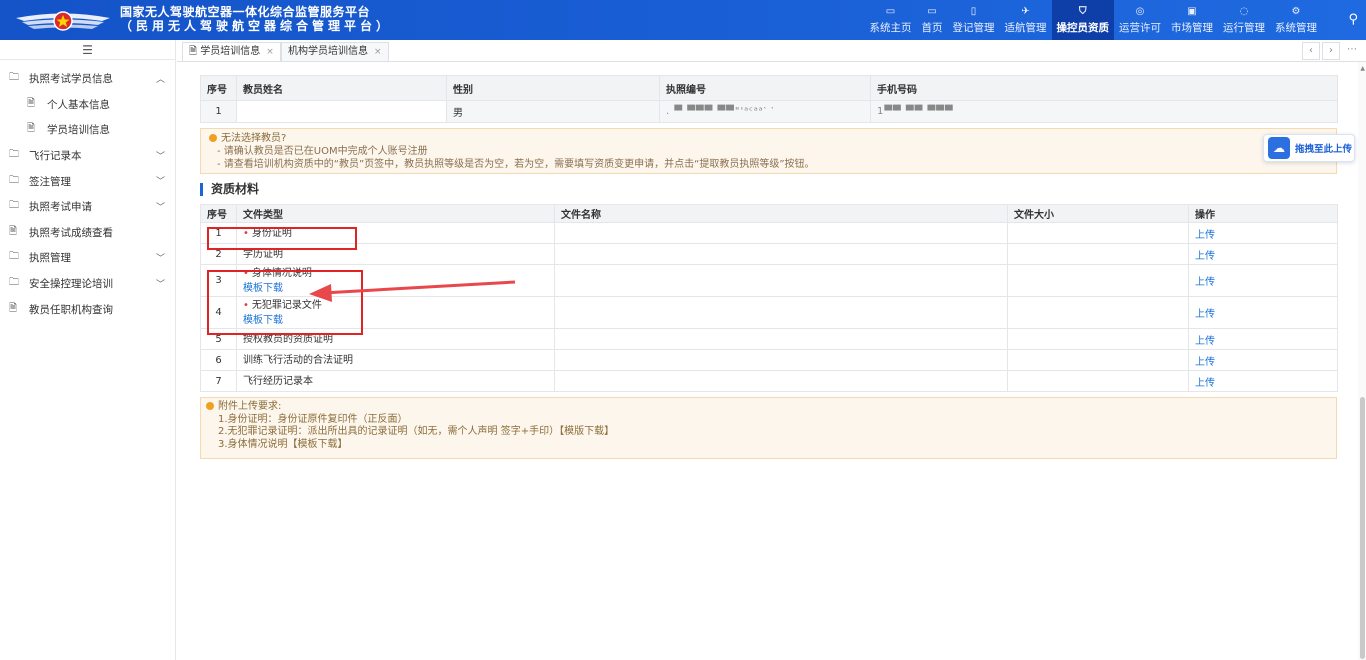 This screenshot has height=660, width=1366. What do you see at coordinates (974, 20) in the screenshot?
I see `nav-item: ▯ 登记管理` at bounding box center [974, 20].